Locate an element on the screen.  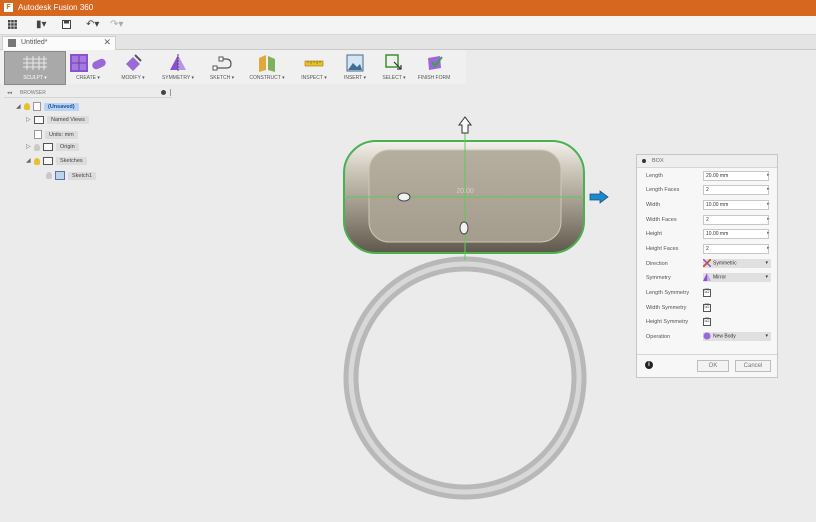
symmetry-row: Symmetry Mirror ▾ is located at coordinates (707, 278).